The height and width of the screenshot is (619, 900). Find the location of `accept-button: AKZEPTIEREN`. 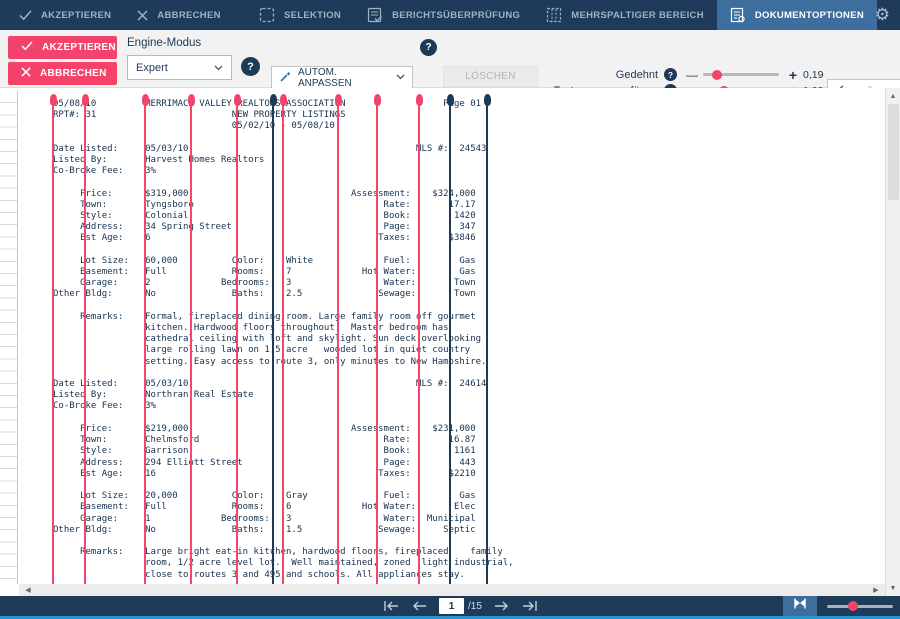

accept-button: AKZEPTIEREN is located at coordinates (62, 47).